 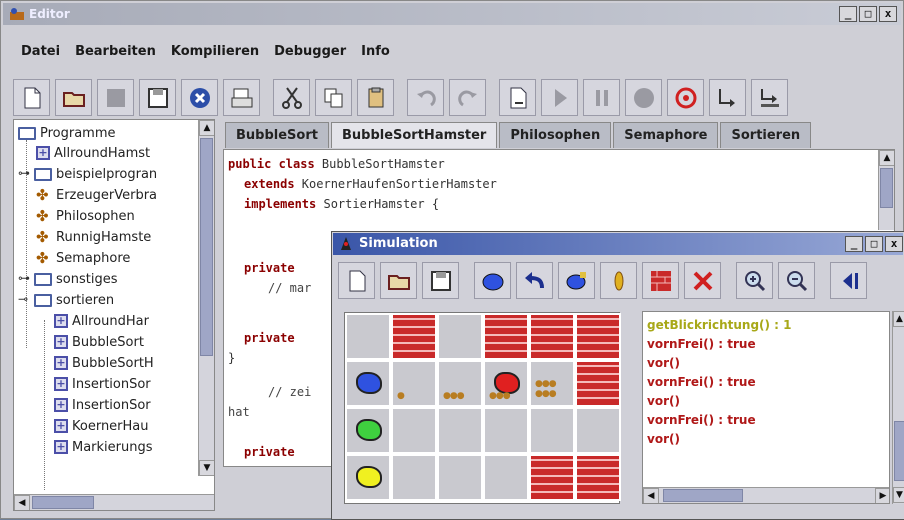 I want to click on tree-node-programme: Programme, so click(x=67, y=133).